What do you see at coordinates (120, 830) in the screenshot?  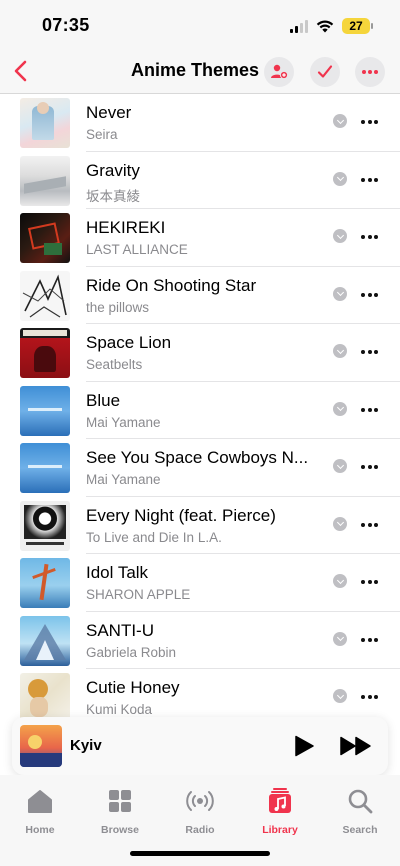 I see `tab-label: Browse` at bounding box center [120, 830].